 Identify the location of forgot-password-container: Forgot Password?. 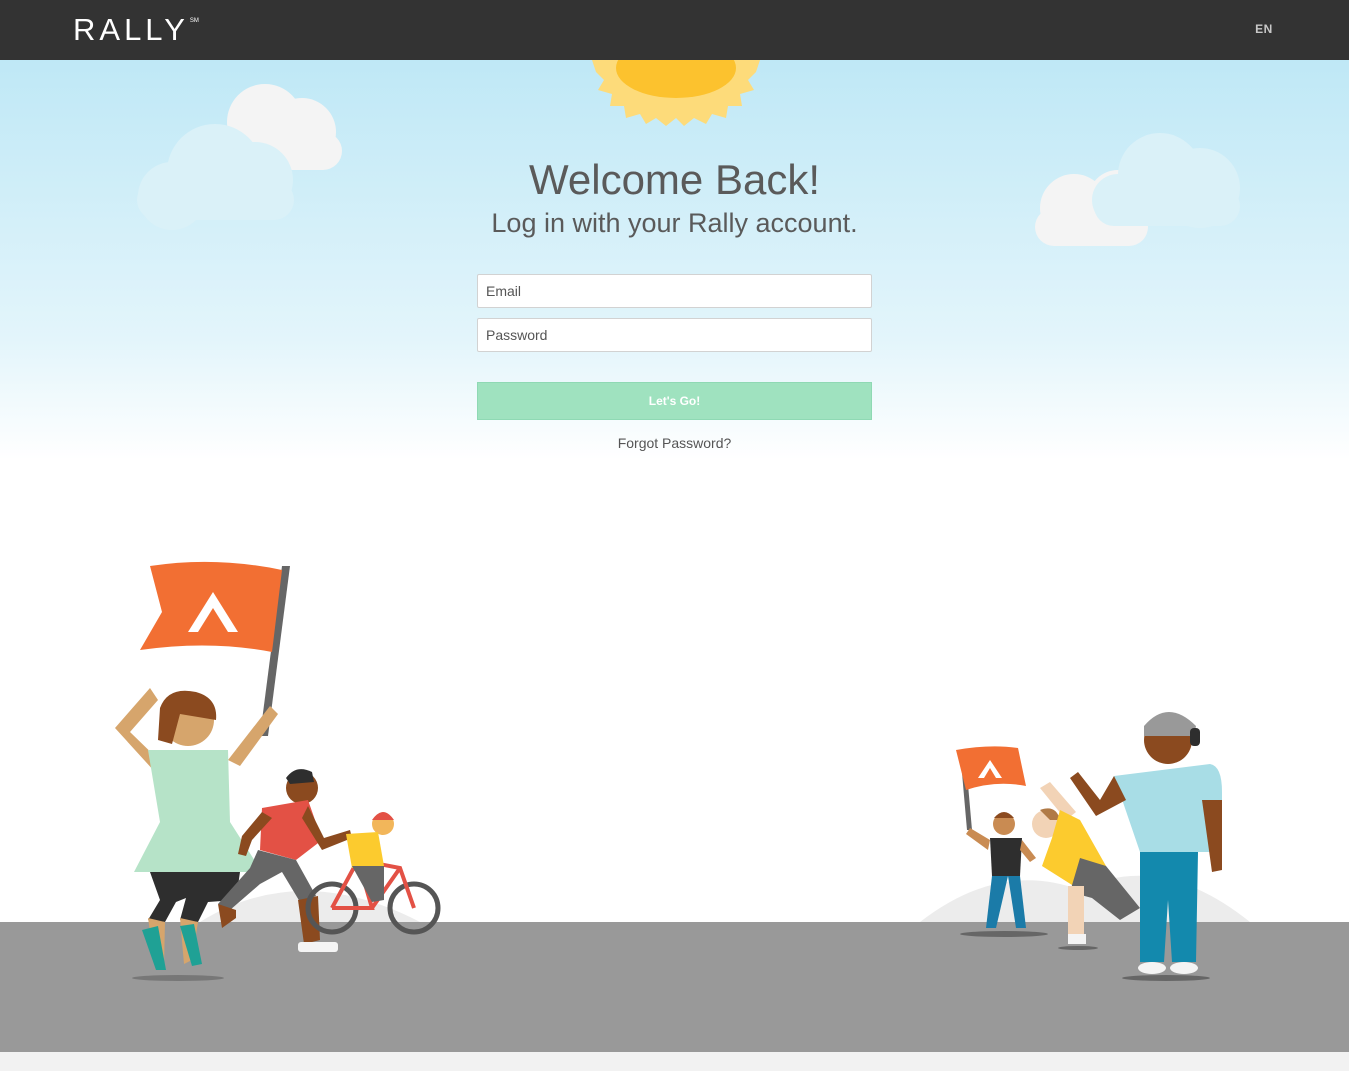
(674, 443).